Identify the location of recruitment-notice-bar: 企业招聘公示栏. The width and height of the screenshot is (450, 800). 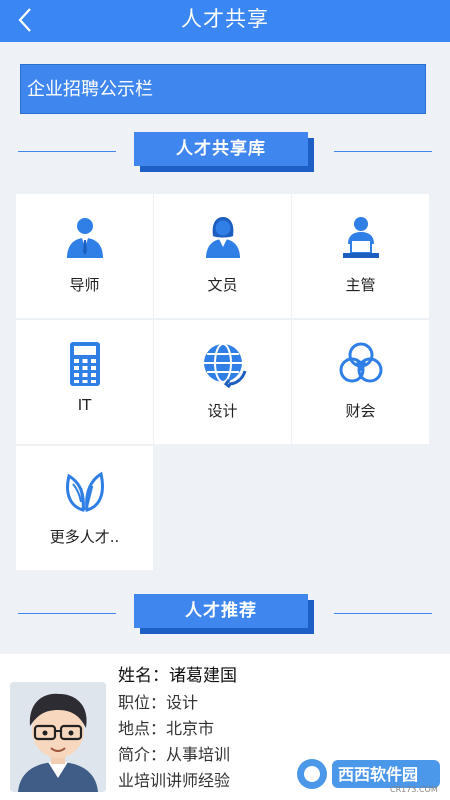
(223, 89).